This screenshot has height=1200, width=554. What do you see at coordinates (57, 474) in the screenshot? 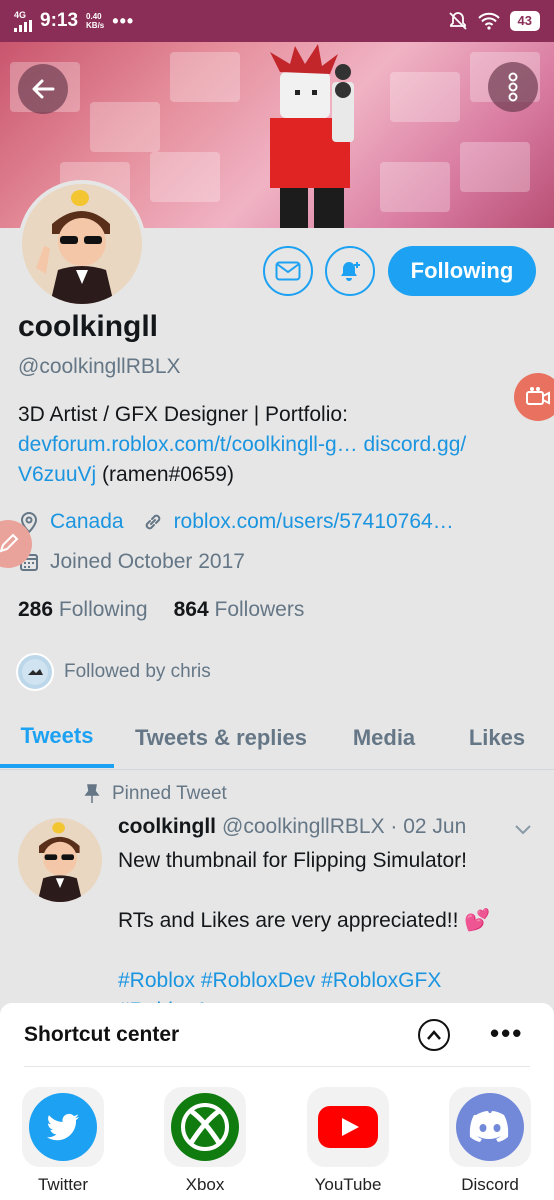
I see `bio-link-discord-code: V6zuuVj` at bounding box center [57, 474].